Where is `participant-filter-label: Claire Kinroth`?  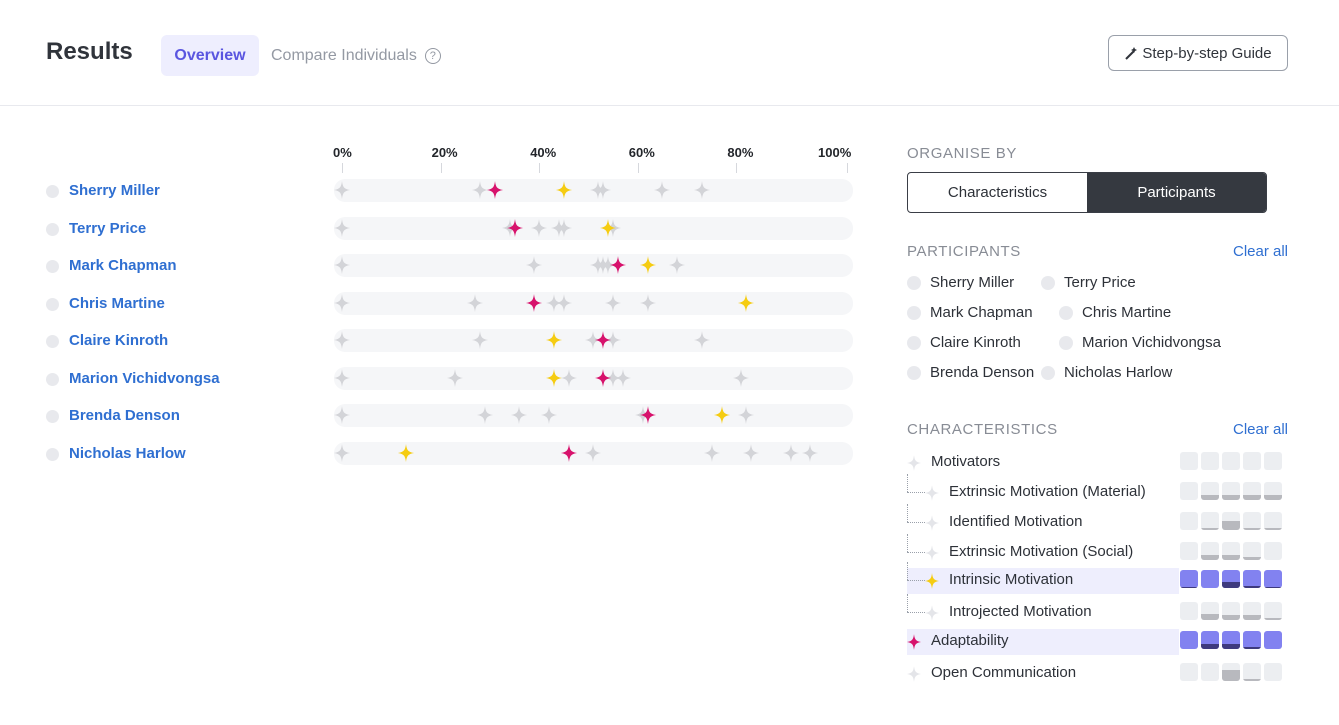
participant-filter-label: Claire Kinroth is located at coordinates (975, 342).